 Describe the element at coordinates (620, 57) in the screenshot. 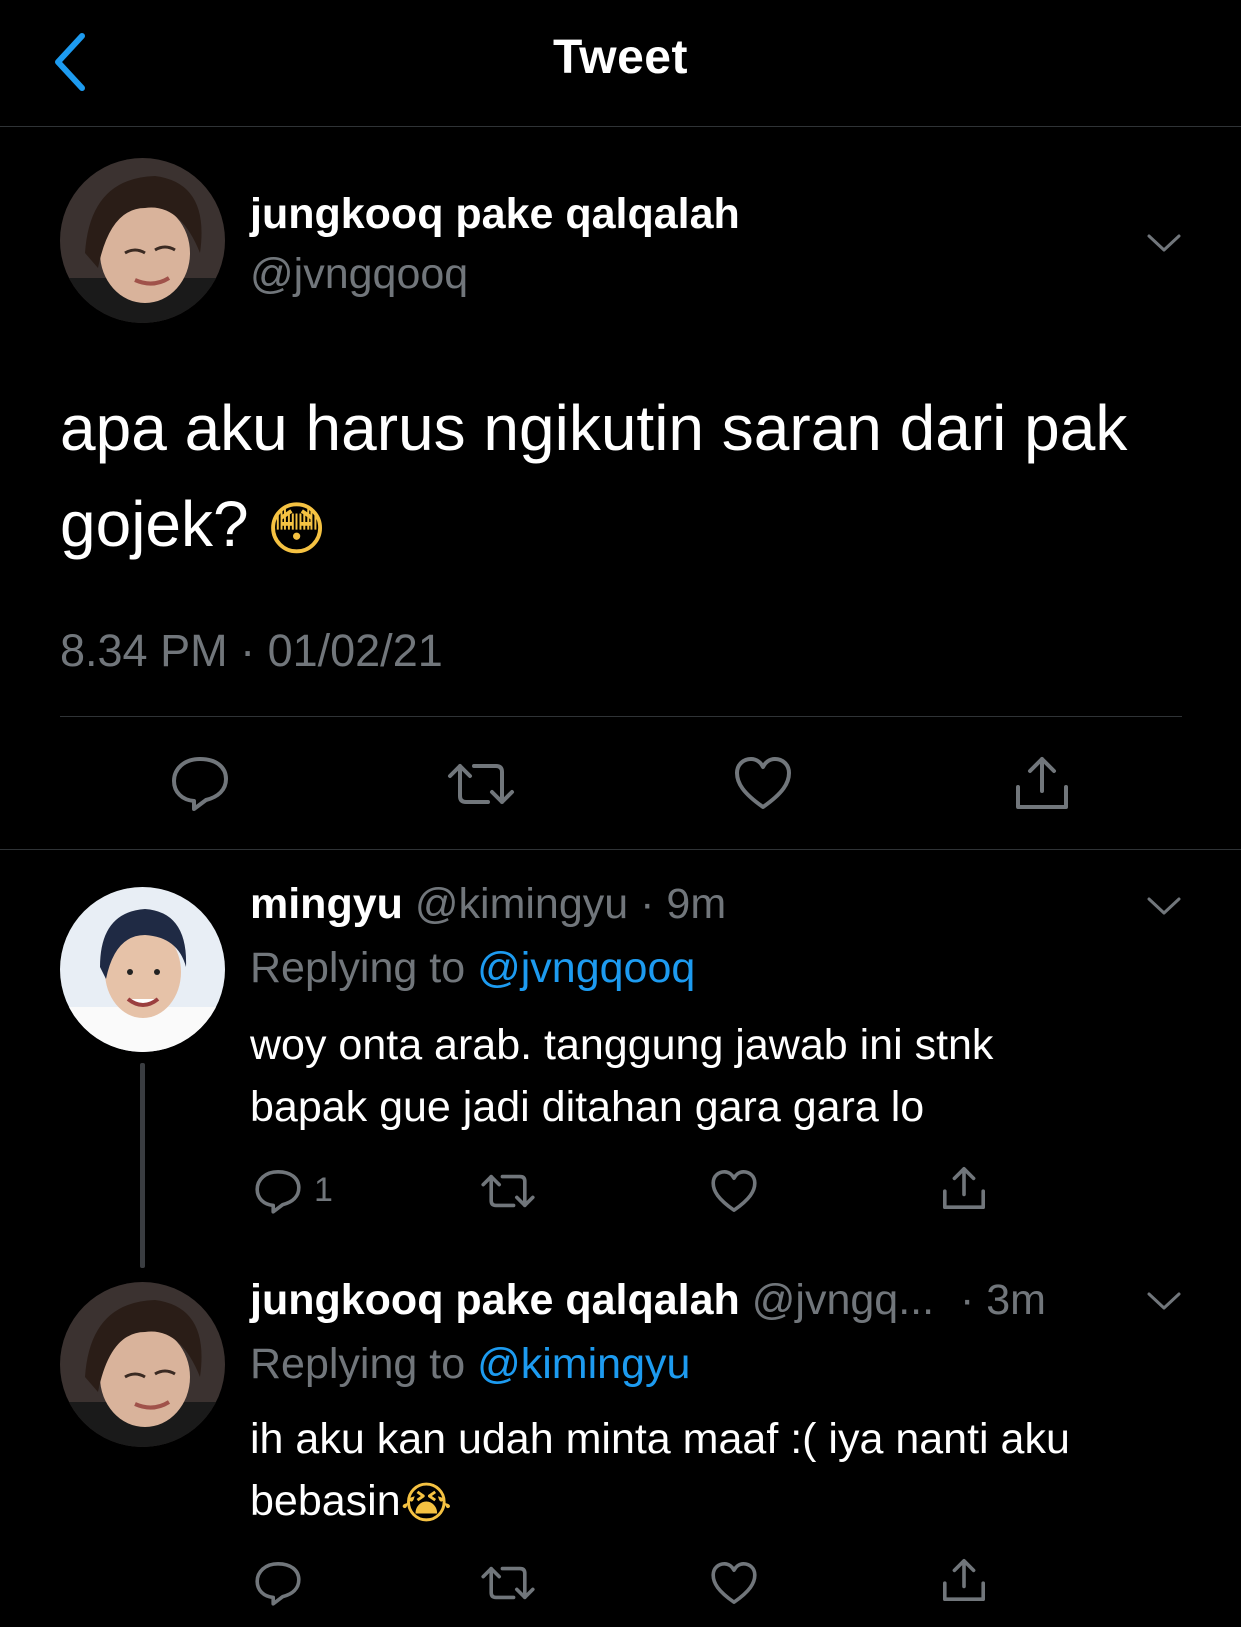

I see `page-title: Tweet` at that location.